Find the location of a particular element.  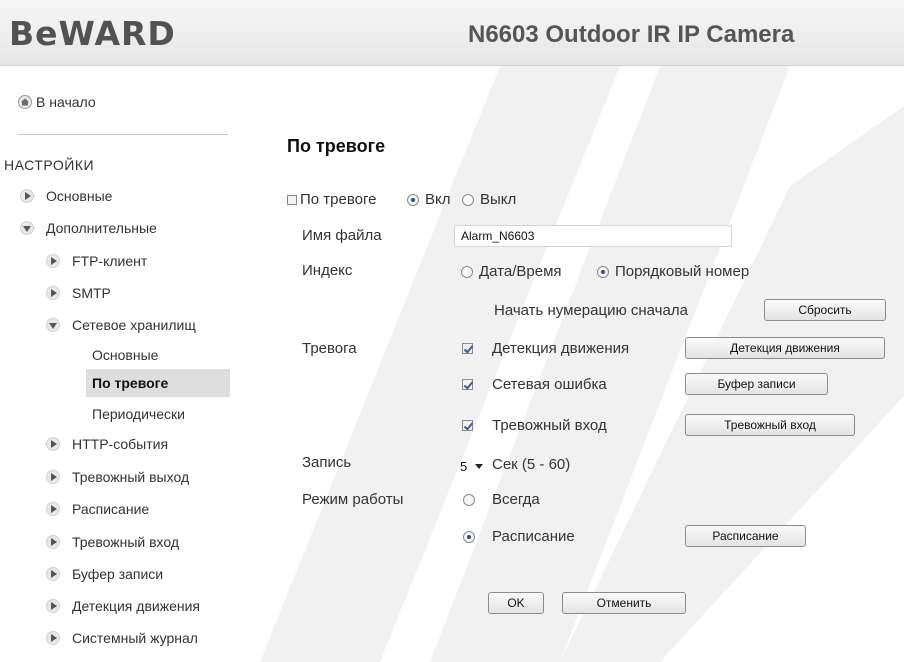

buffer-button: Буфер записи is located at coordinates (756, 384).